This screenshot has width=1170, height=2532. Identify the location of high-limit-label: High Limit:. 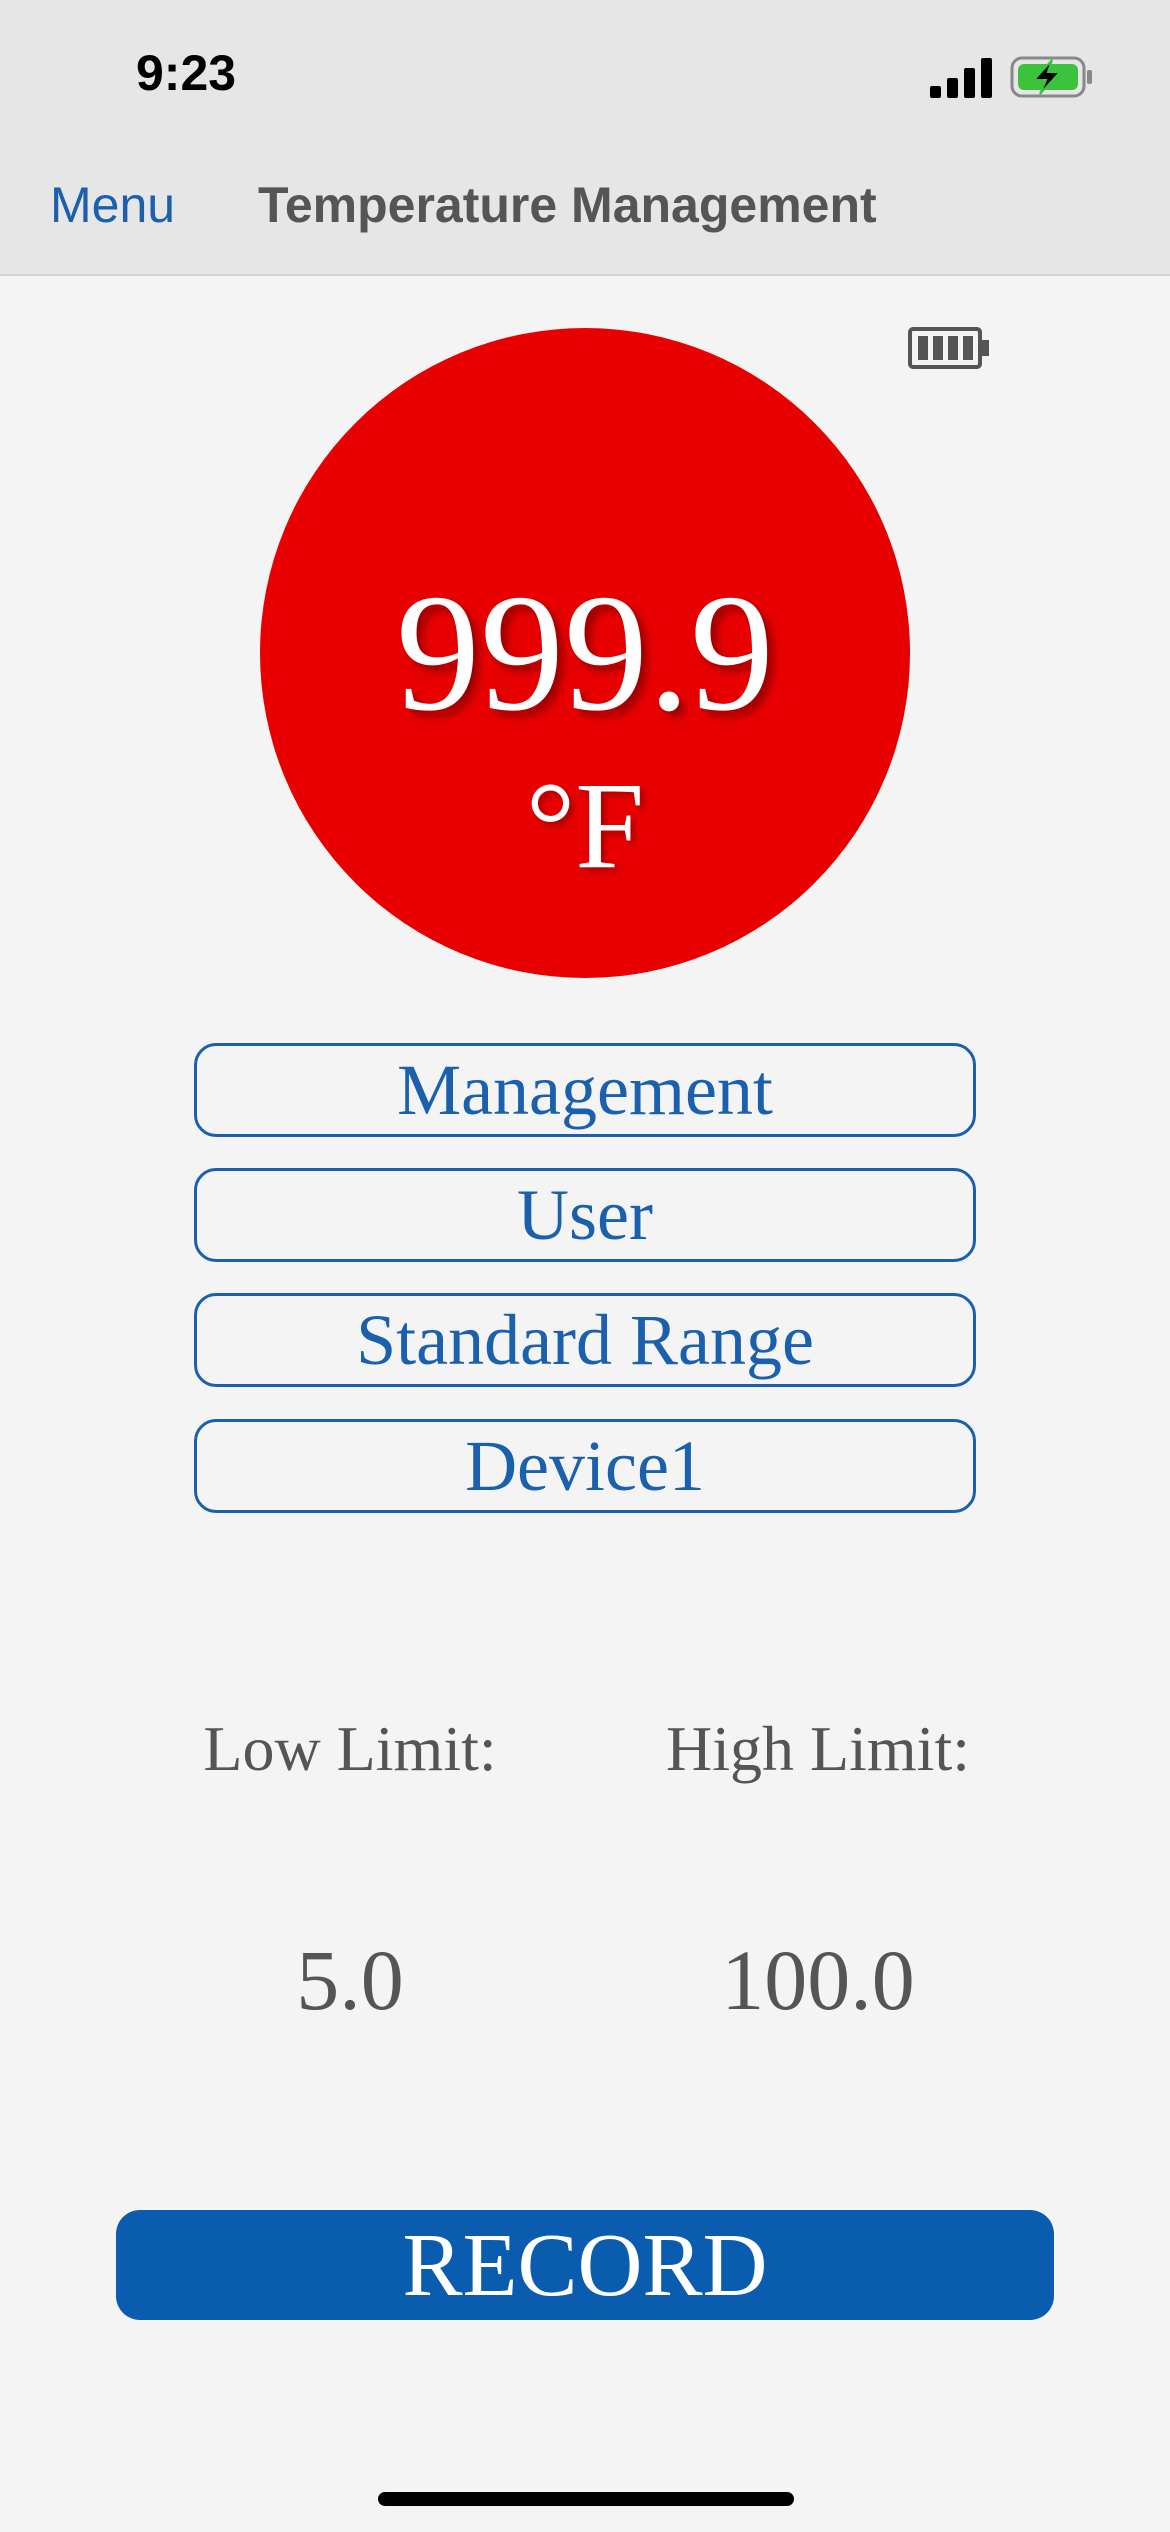
(818, 1748).